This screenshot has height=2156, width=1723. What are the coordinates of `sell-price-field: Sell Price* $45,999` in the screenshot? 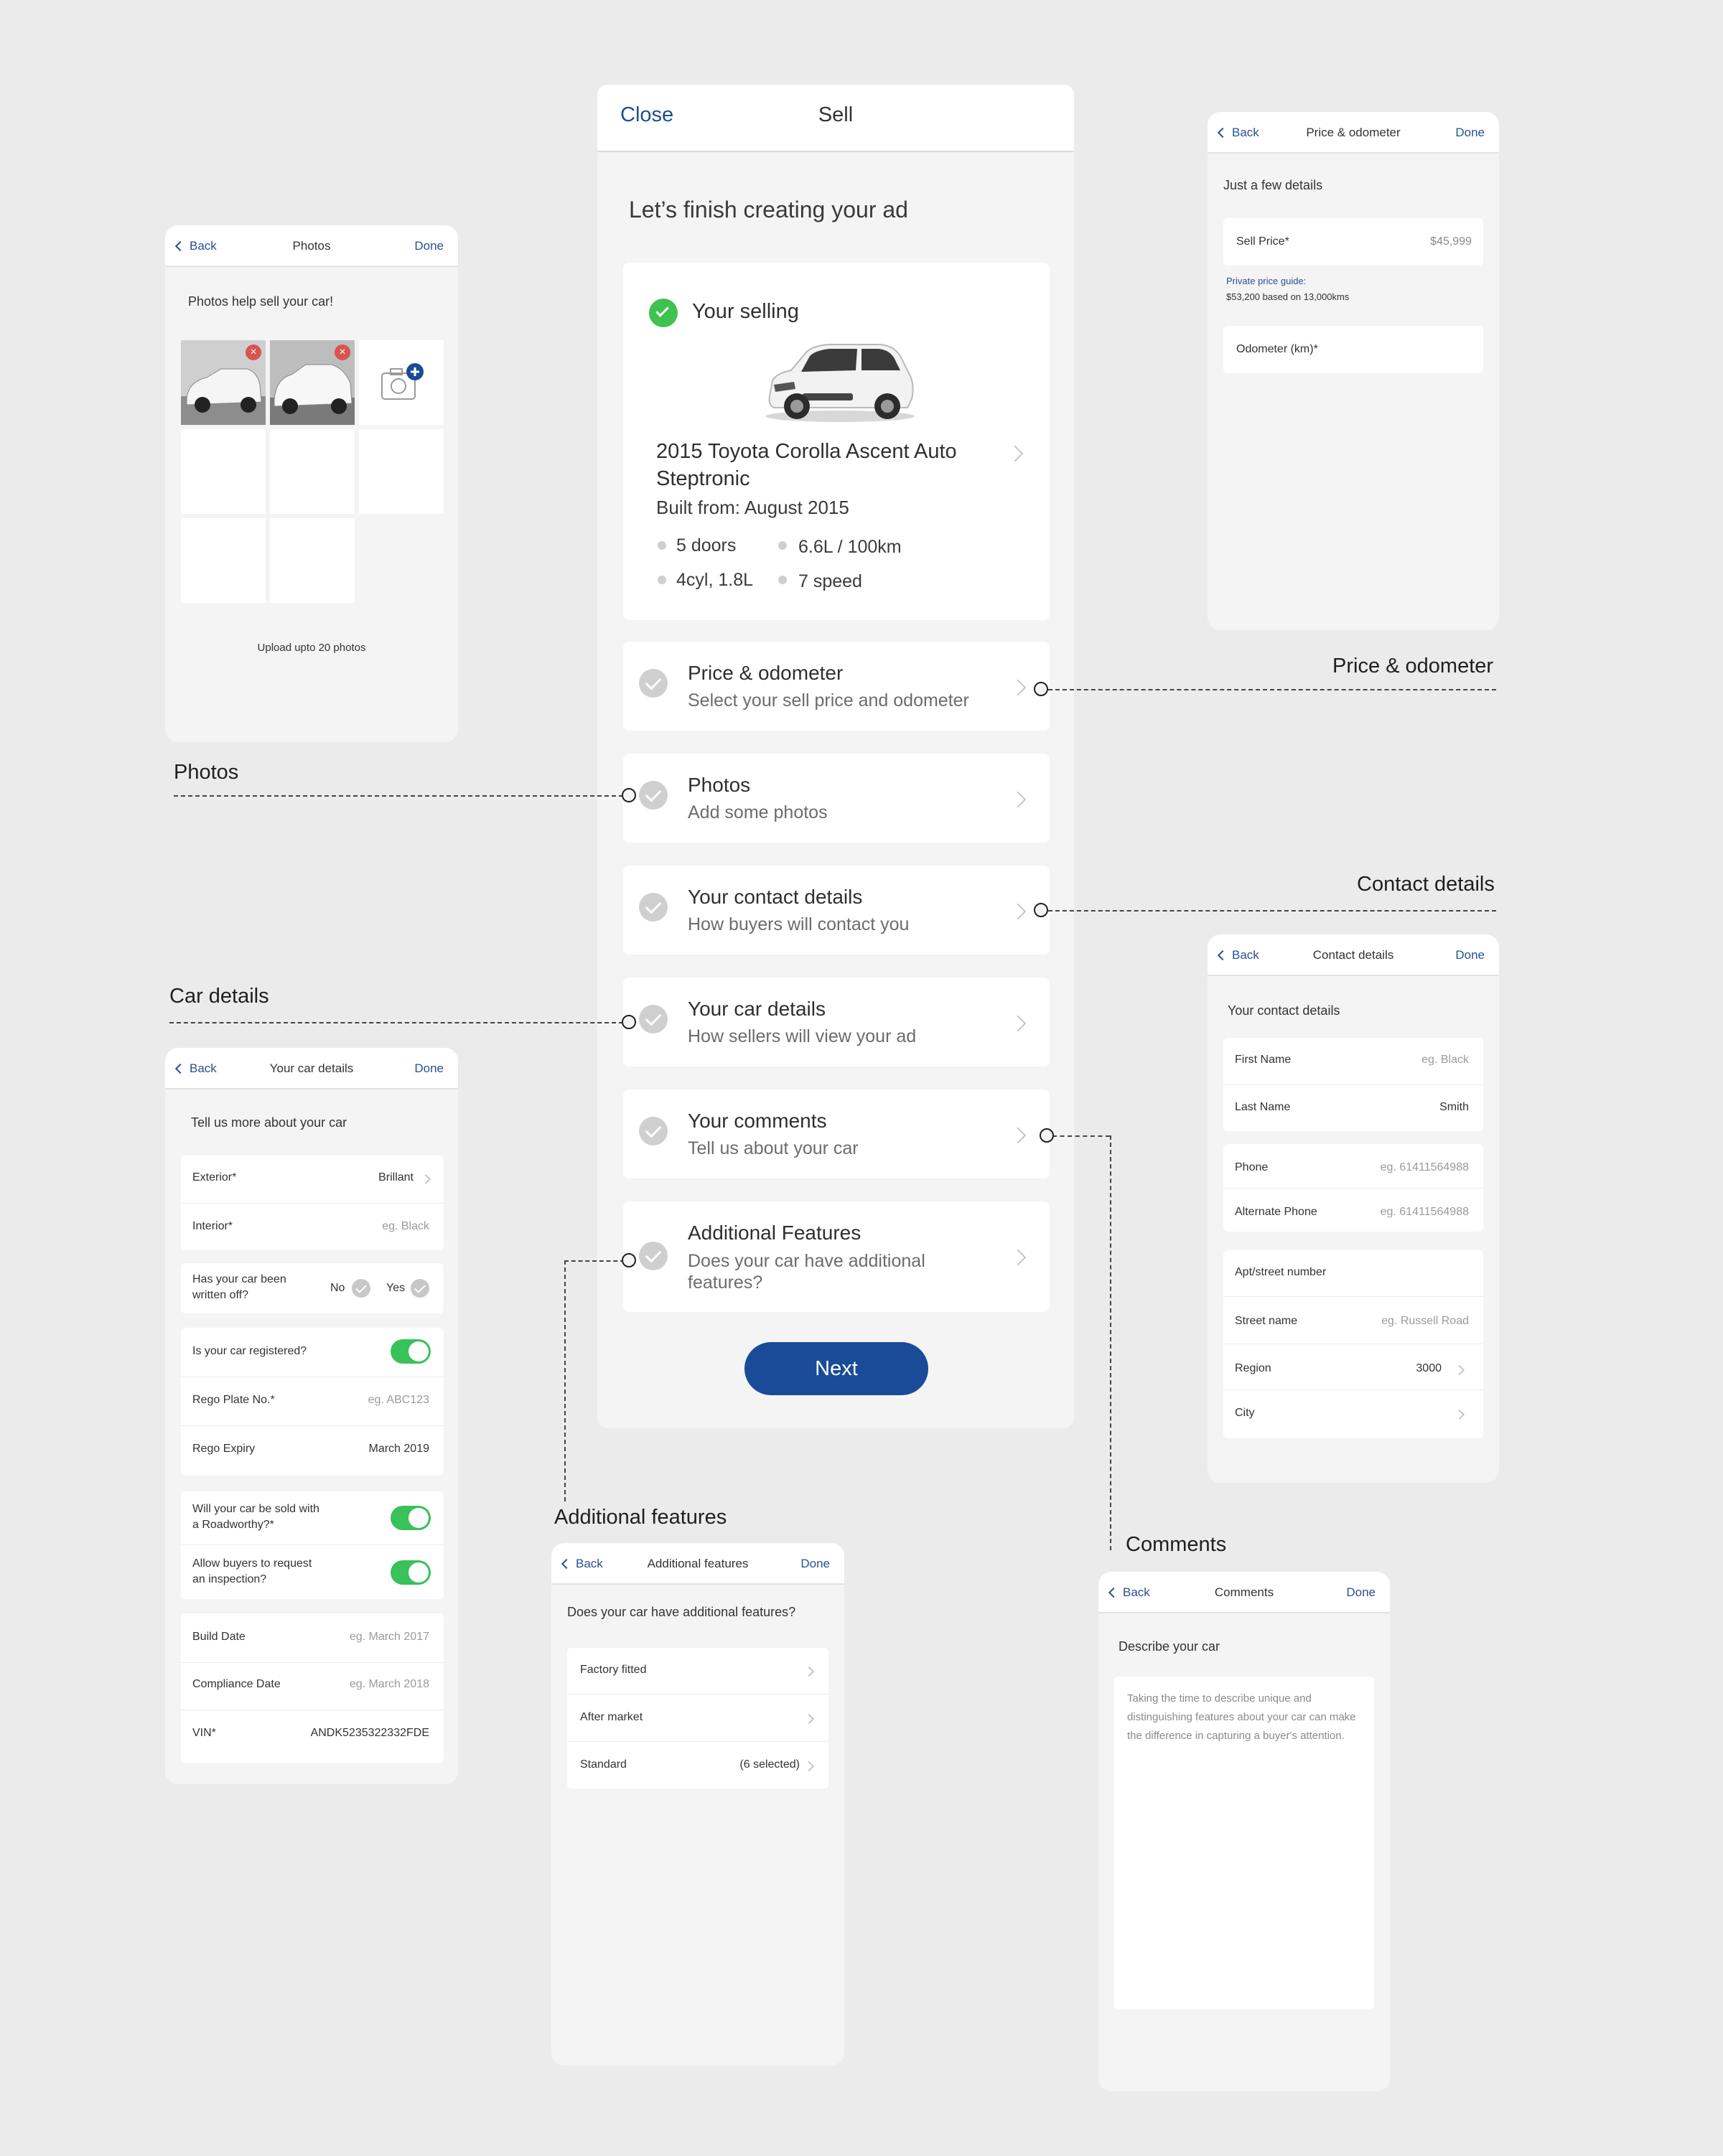 It's located at (1353, 242).